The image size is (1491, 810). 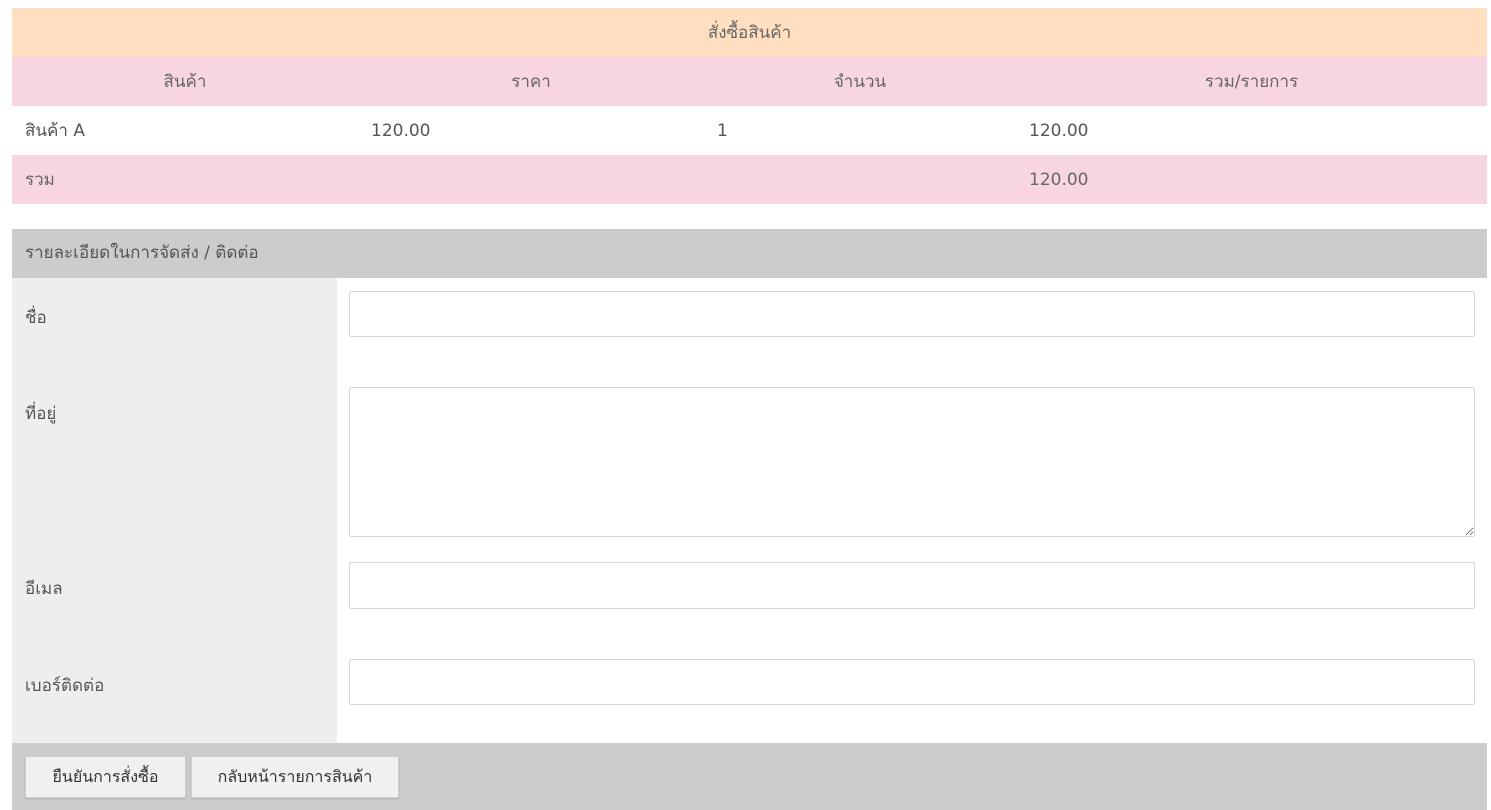 I want to click on shipping-header: รายละเอียดในการจัดส่ง / ติดต่อ, so click(x=749, y=253).